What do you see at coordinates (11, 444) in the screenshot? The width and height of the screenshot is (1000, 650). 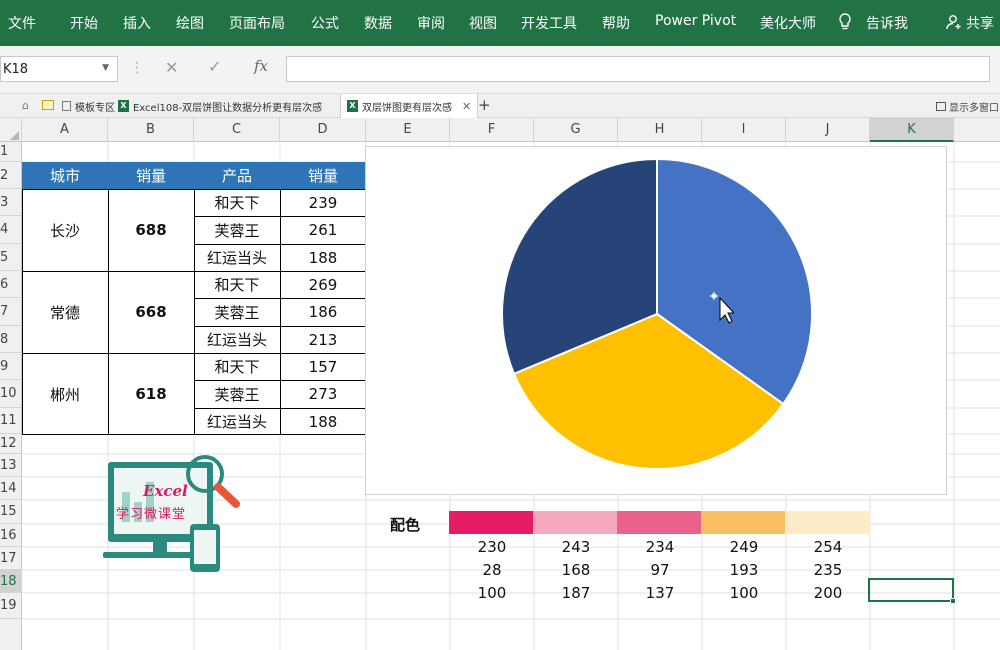 I see `row-header-12: 12` at bounding box center [11, 444].